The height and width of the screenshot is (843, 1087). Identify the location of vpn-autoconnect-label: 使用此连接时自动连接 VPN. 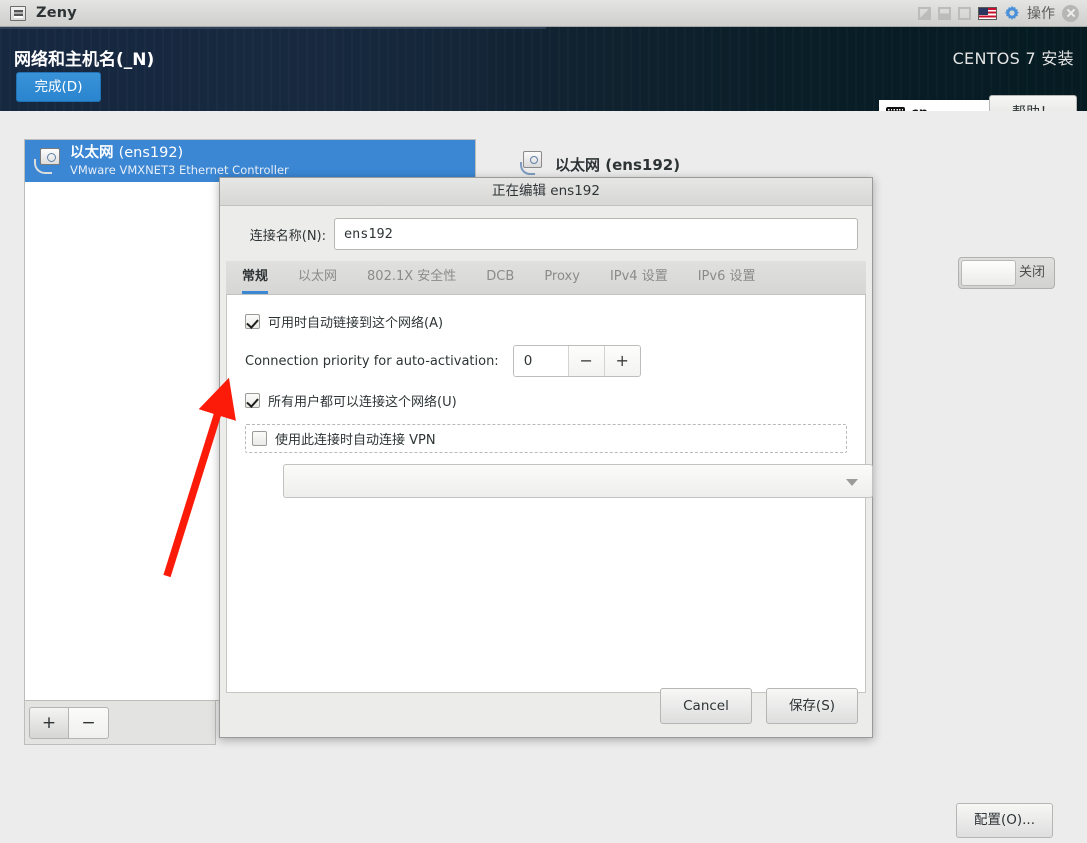
(355, 440).